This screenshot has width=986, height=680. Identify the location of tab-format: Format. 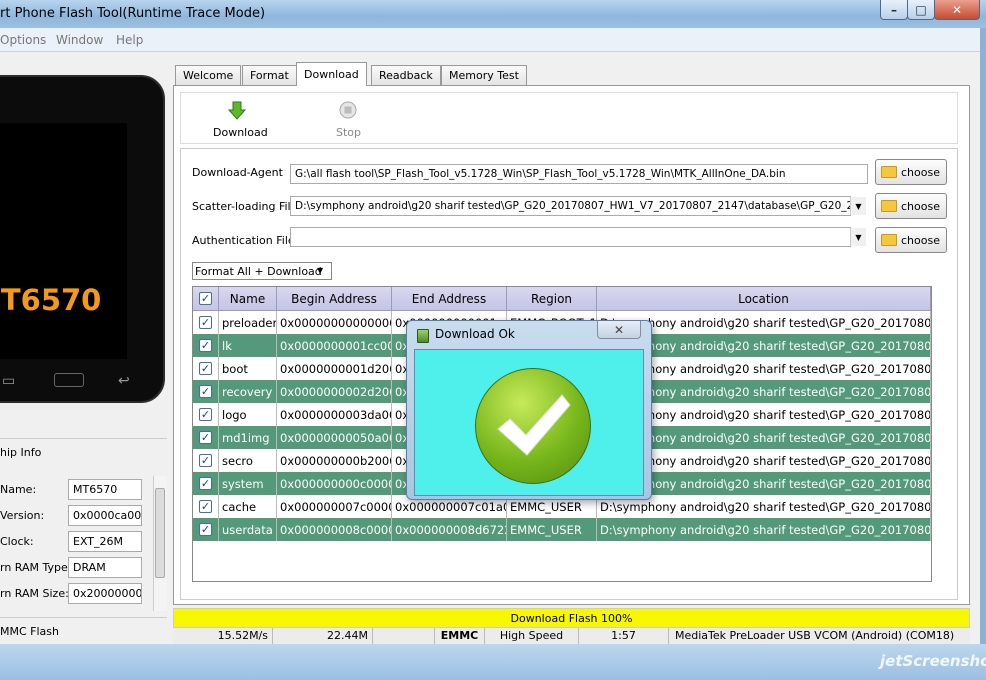
(269, 75).